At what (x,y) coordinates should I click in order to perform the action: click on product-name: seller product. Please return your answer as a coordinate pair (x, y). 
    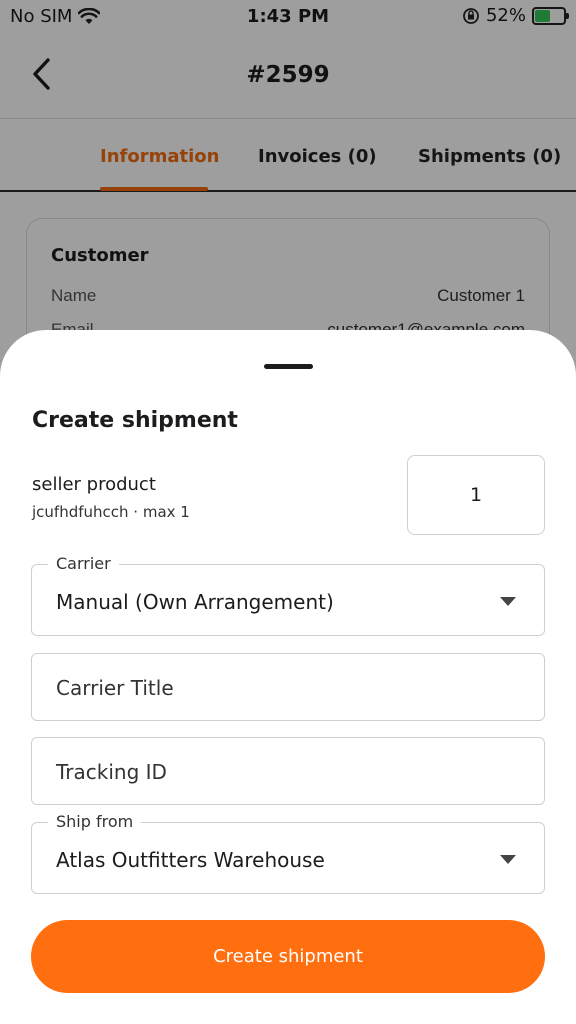
    Looking at the image, I should click on (94, 484).